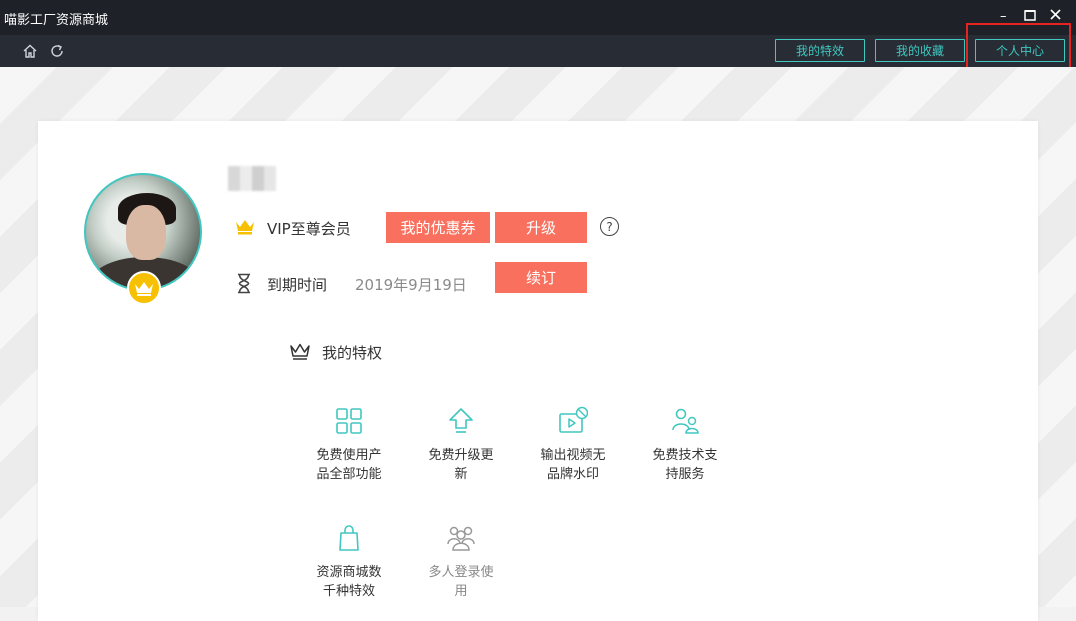  I want to click on multi-user-icon, so click(461, 538).